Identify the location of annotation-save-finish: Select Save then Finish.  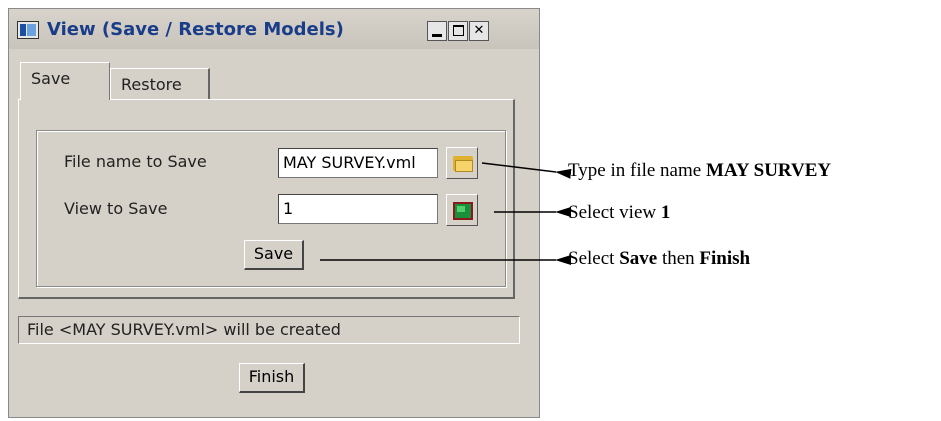
(659, 258).